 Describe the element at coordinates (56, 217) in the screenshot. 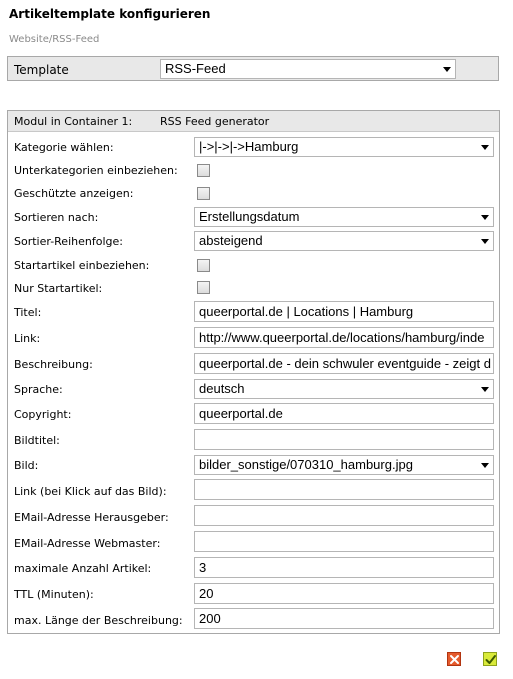

I see `sortieren-label: Sortieren nach:` at that location.